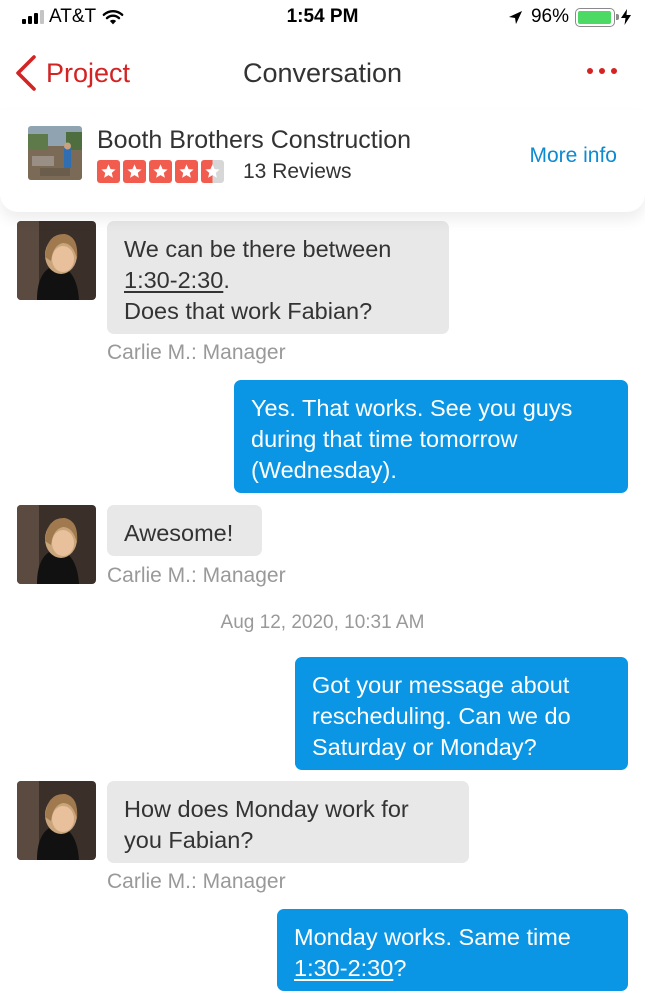 This screenshot has width=645, height=1000. What do you see at coordinates (297, 171) in the screenshot?
I see `review-count: 13 Reviews` at bounding box center [297, 171].